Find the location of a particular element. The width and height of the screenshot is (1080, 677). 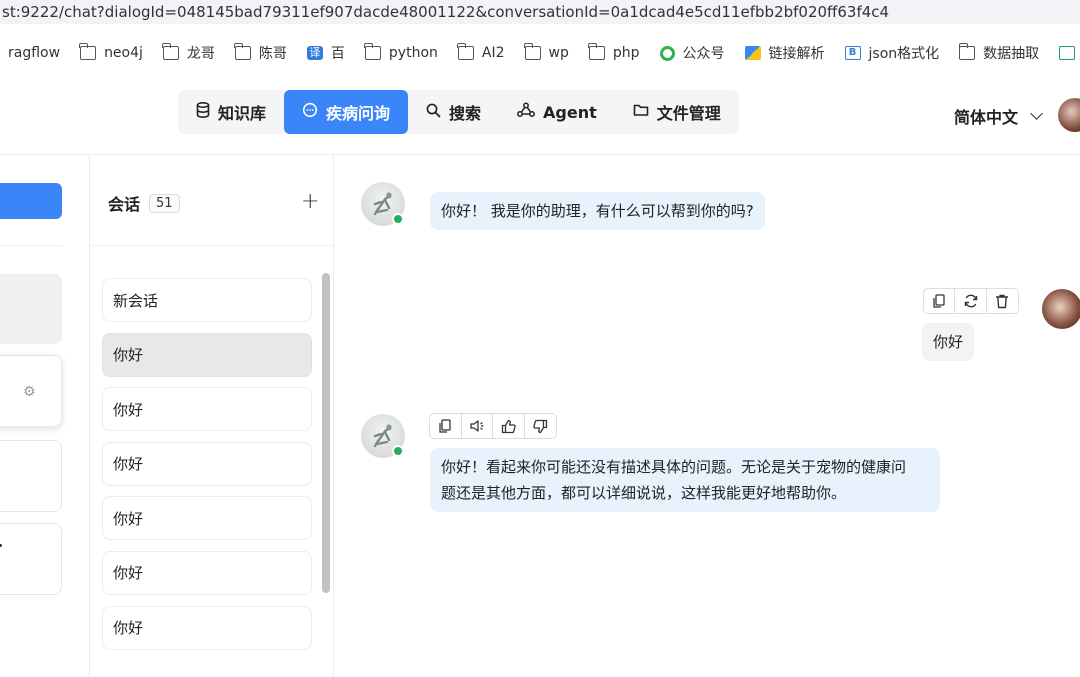

bookmark-php: php is located at coordinates (614, 52).